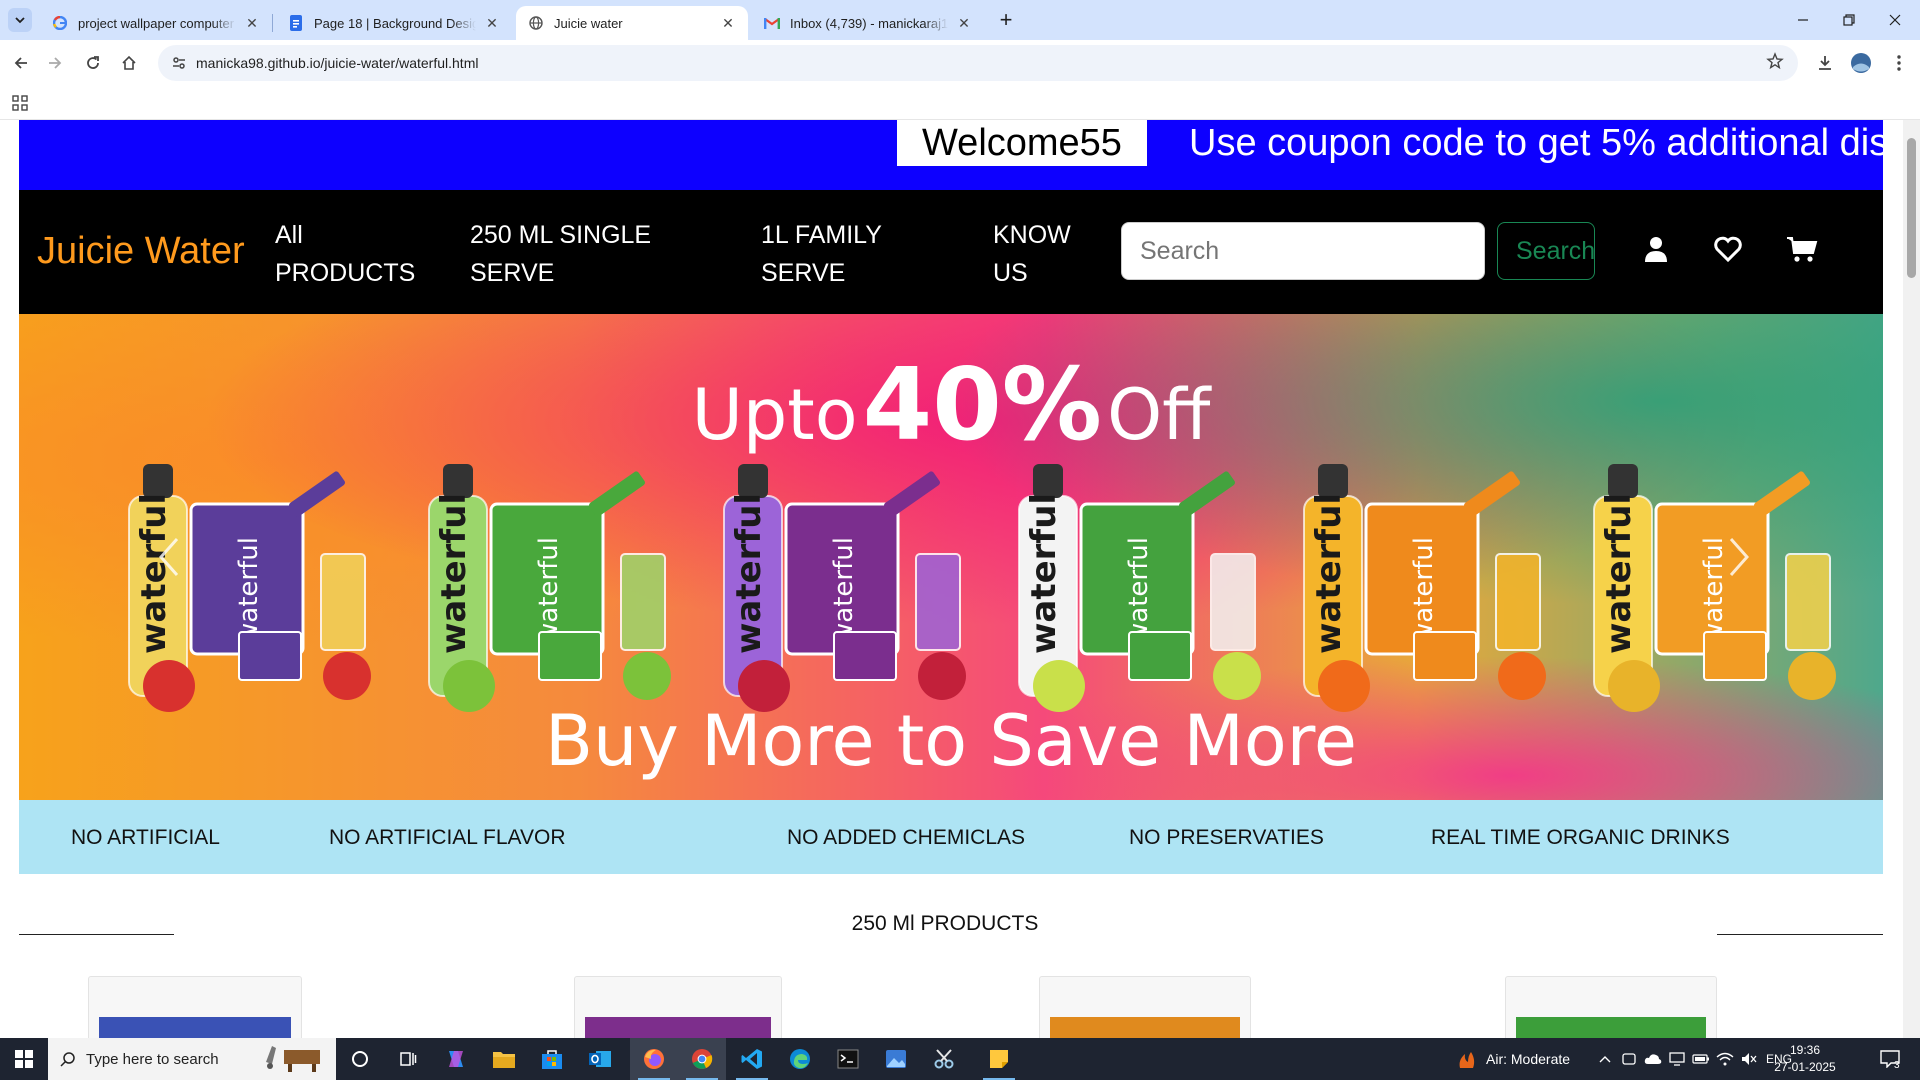 The width and height of the screenshot is (1920, 1080). Describe the element at coordinates (20, 20) in the screenshot. I see `tab-search-button` at that location.